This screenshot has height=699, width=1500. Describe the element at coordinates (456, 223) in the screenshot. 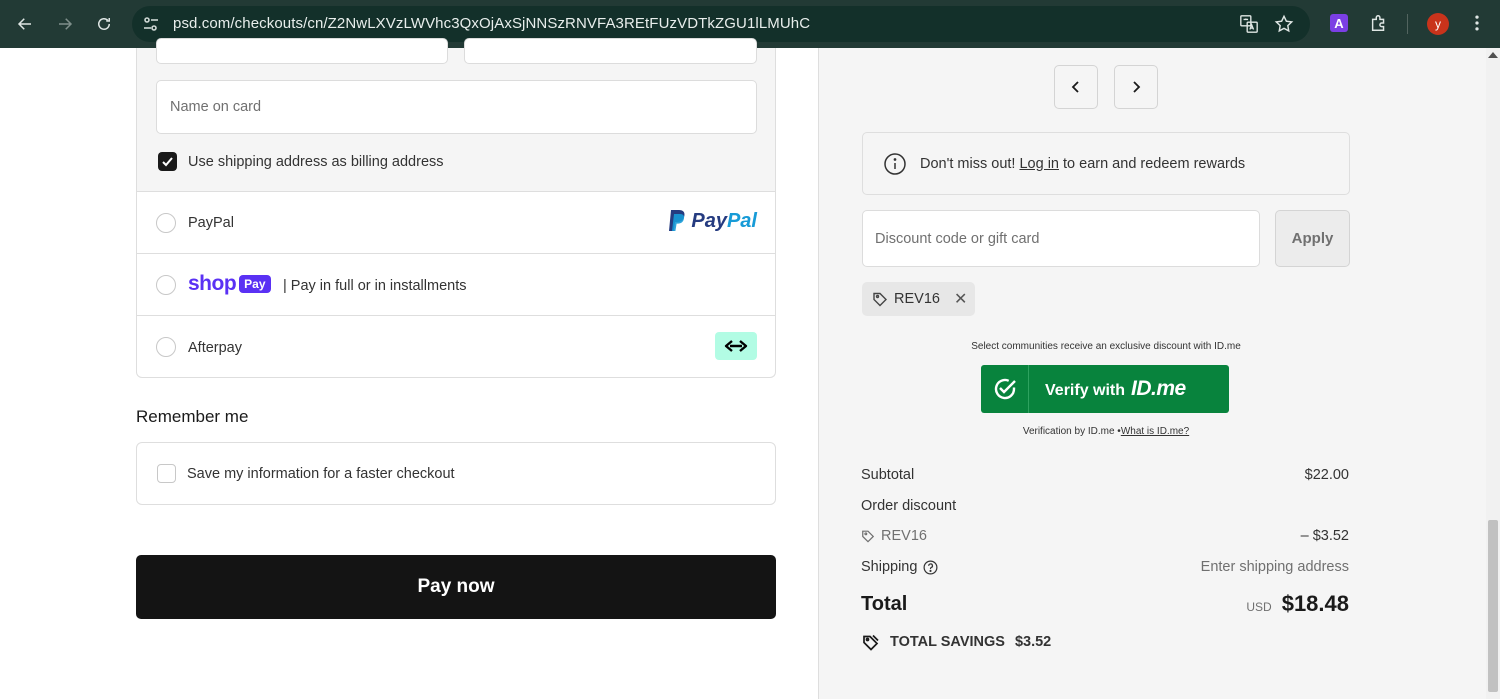

I see `payment-option-paypal: PayPal PayPal` at that location.